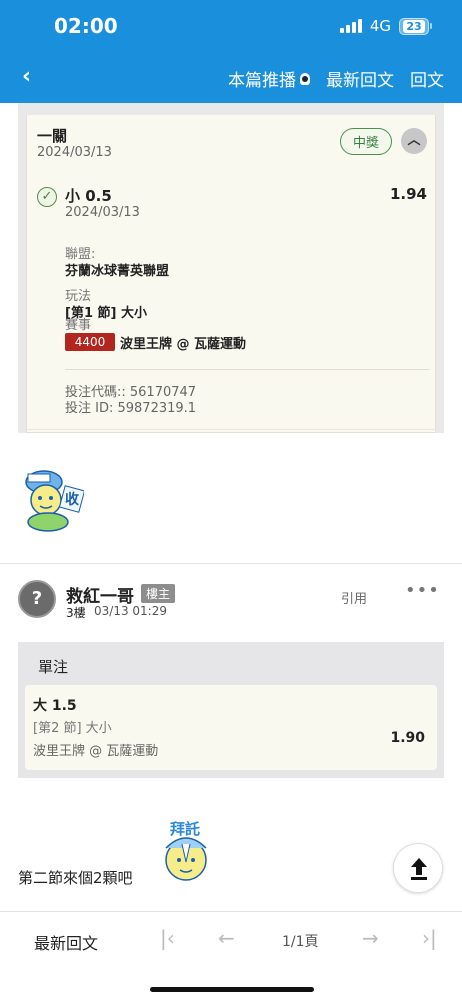 Image resolution: width=462 pixels, height=1000 pixels. Describe the element at coordinates (231, 563) in the screenshot. I see `post-separator` at that location.